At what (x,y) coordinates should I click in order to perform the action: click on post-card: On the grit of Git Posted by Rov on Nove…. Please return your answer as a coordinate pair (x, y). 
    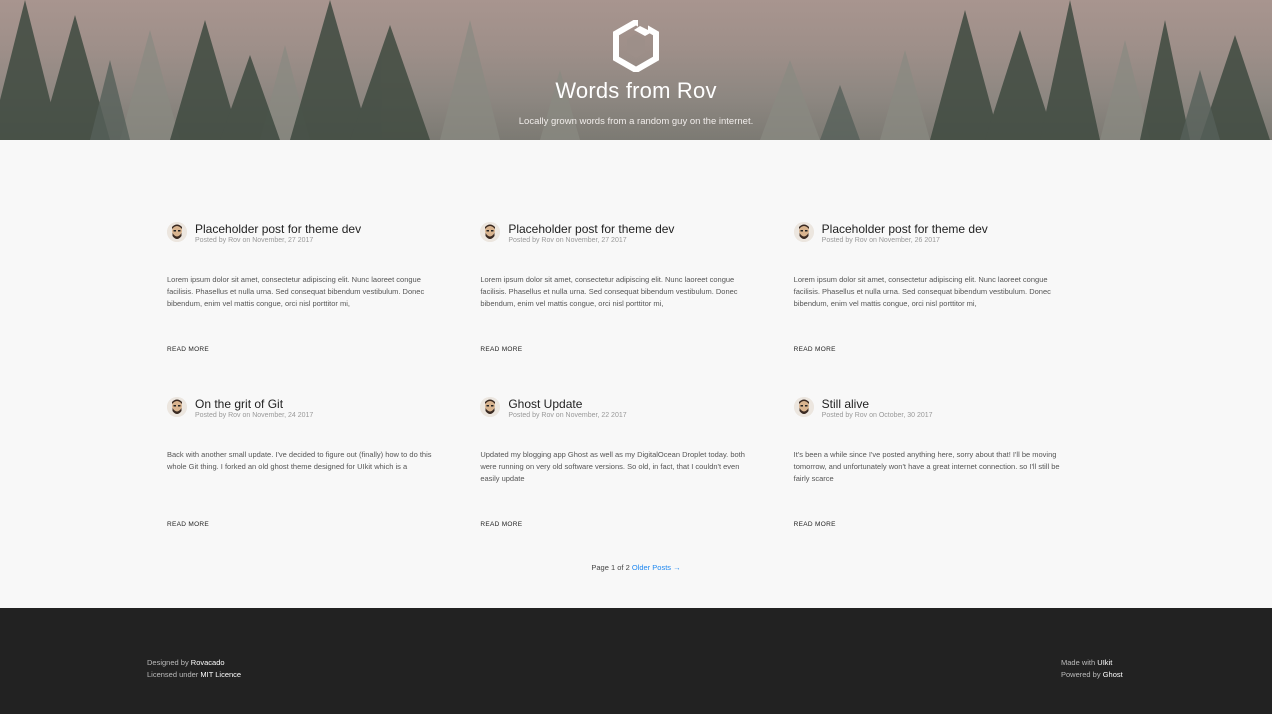
    Looking at the image, I should click on (323, 484).